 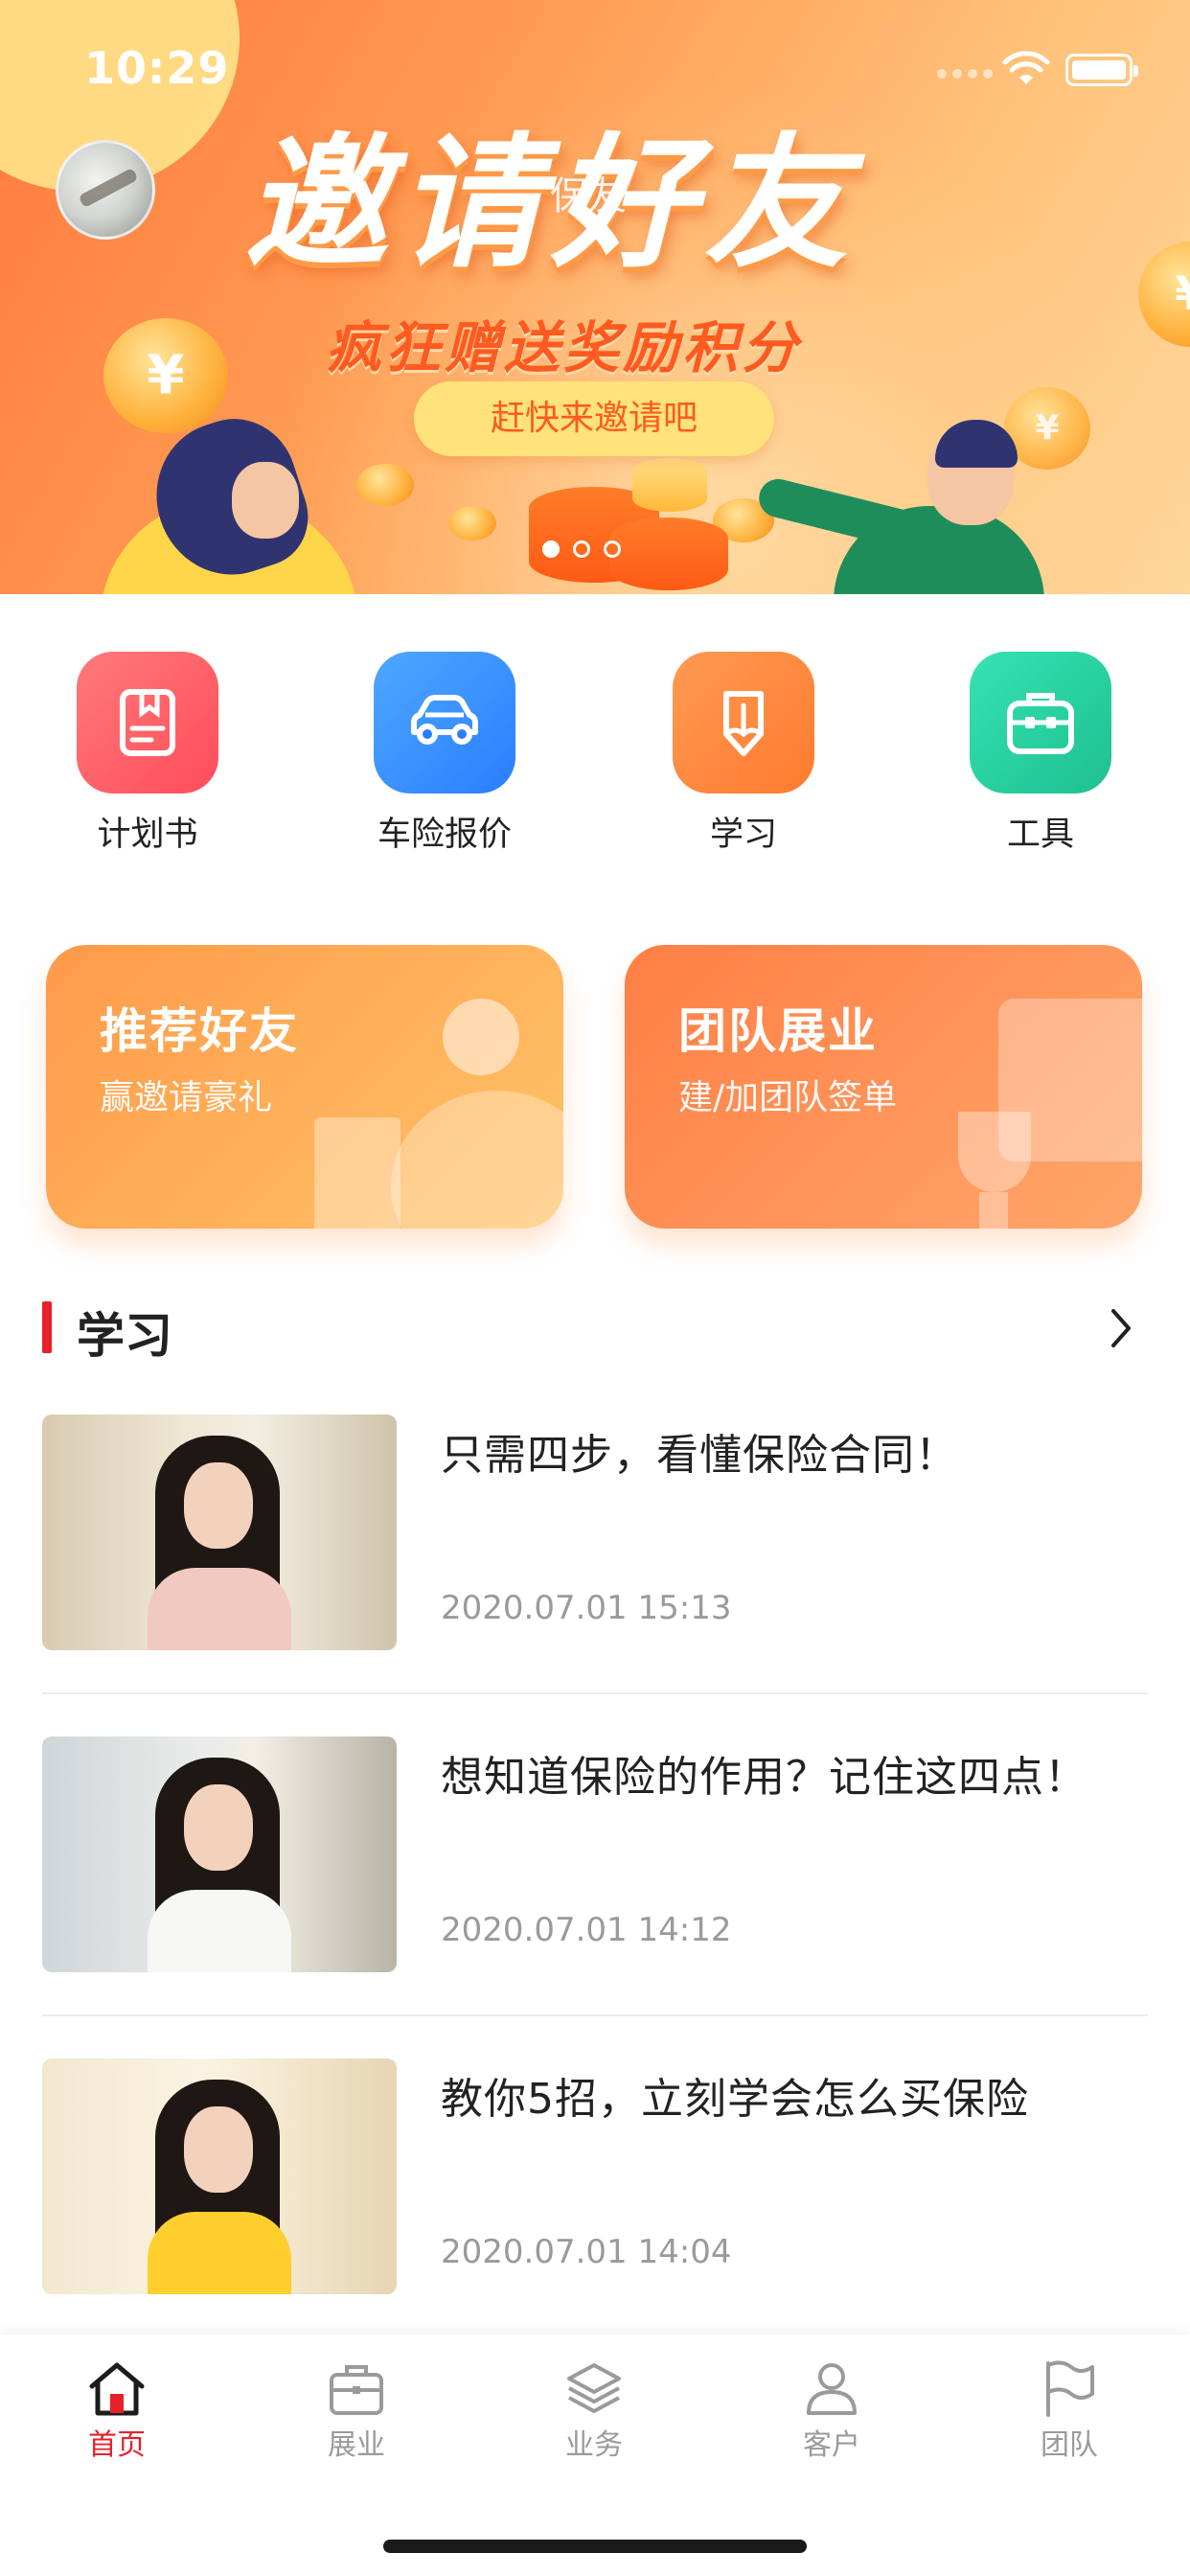 What do you see at coordinates (743, 835) in the screenshot?
I see `quick-action-label: 学习` at bounding box center [743, 835].